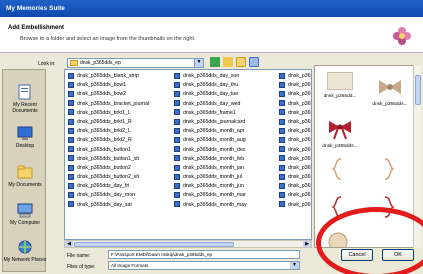 The width and height of the screenshot is (423, 274). What do you see at coordinates (369, 240) in the screenshot?
I see `annotation-circle` at bounding box center [369, 240].